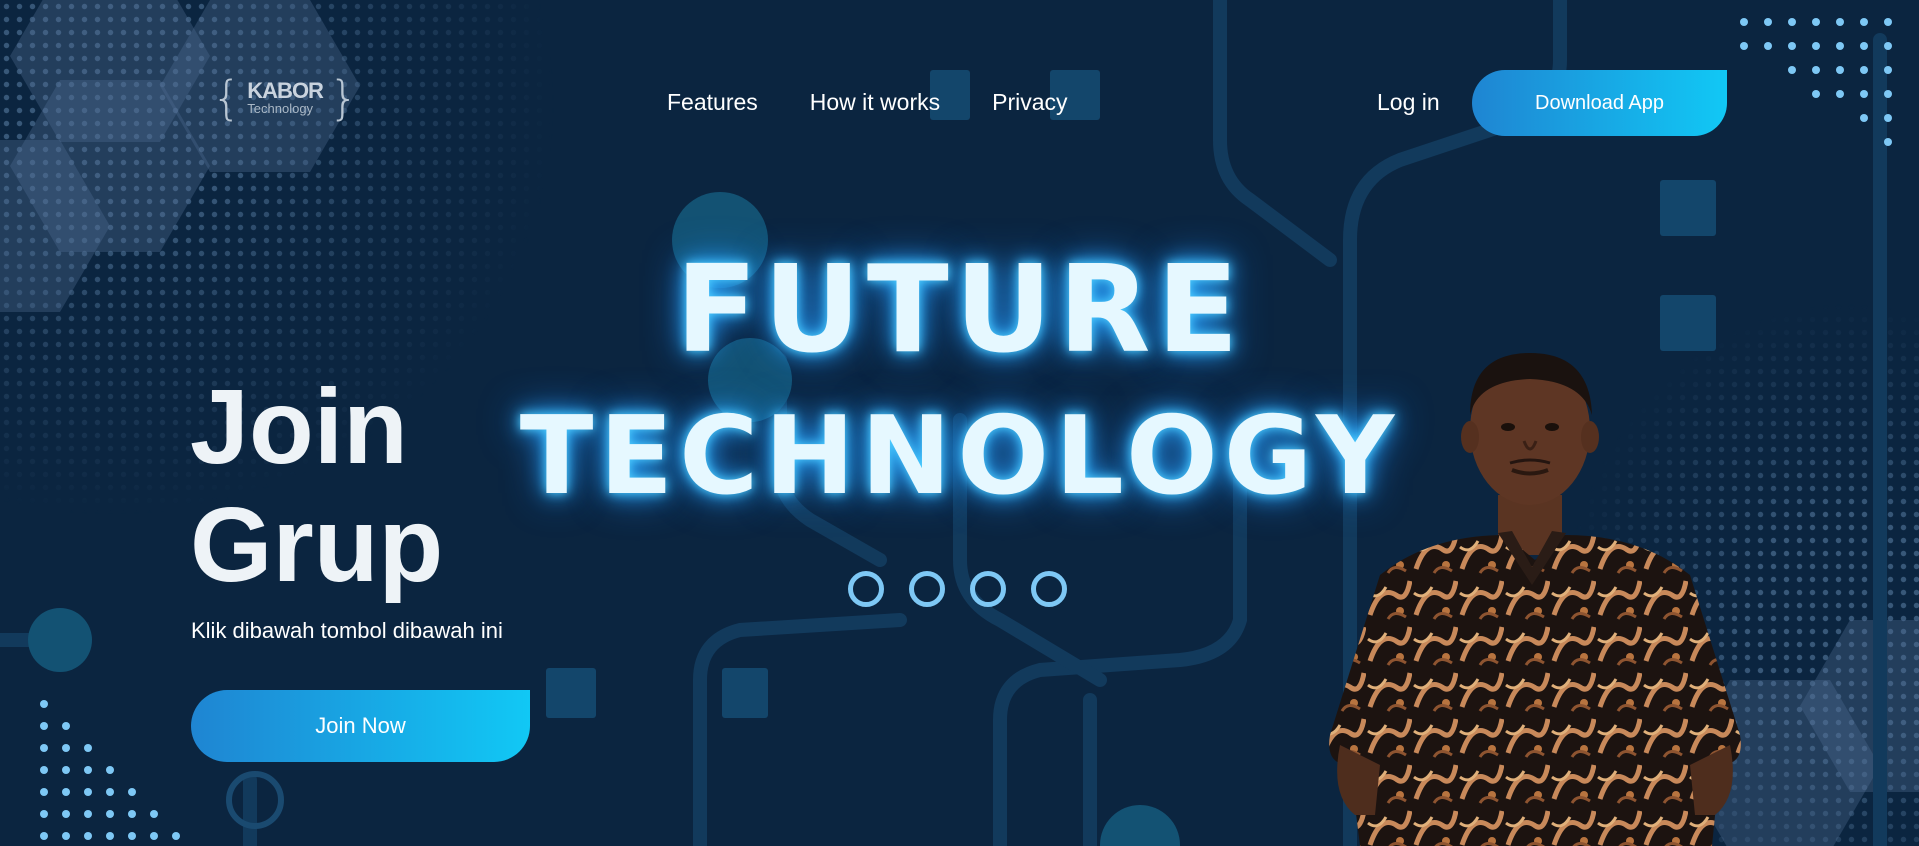  I want to click on brand-logo: { KABOR Technology }, so click(285, 98).